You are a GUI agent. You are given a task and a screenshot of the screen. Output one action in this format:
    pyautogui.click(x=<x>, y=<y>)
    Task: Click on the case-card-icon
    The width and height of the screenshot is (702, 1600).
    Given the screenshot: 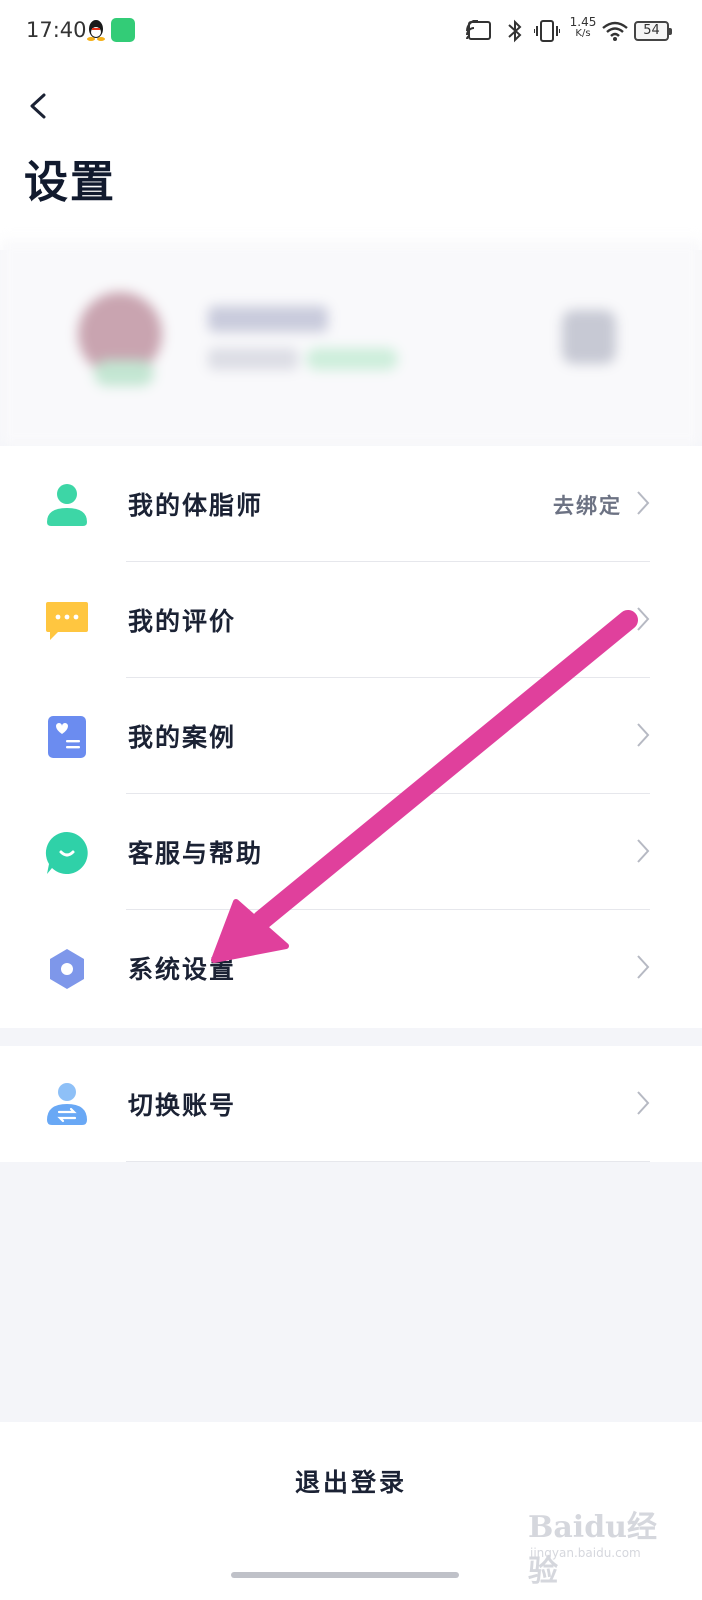 What is the action you would take?
    pyautogui.click(x=67, y=737)
    